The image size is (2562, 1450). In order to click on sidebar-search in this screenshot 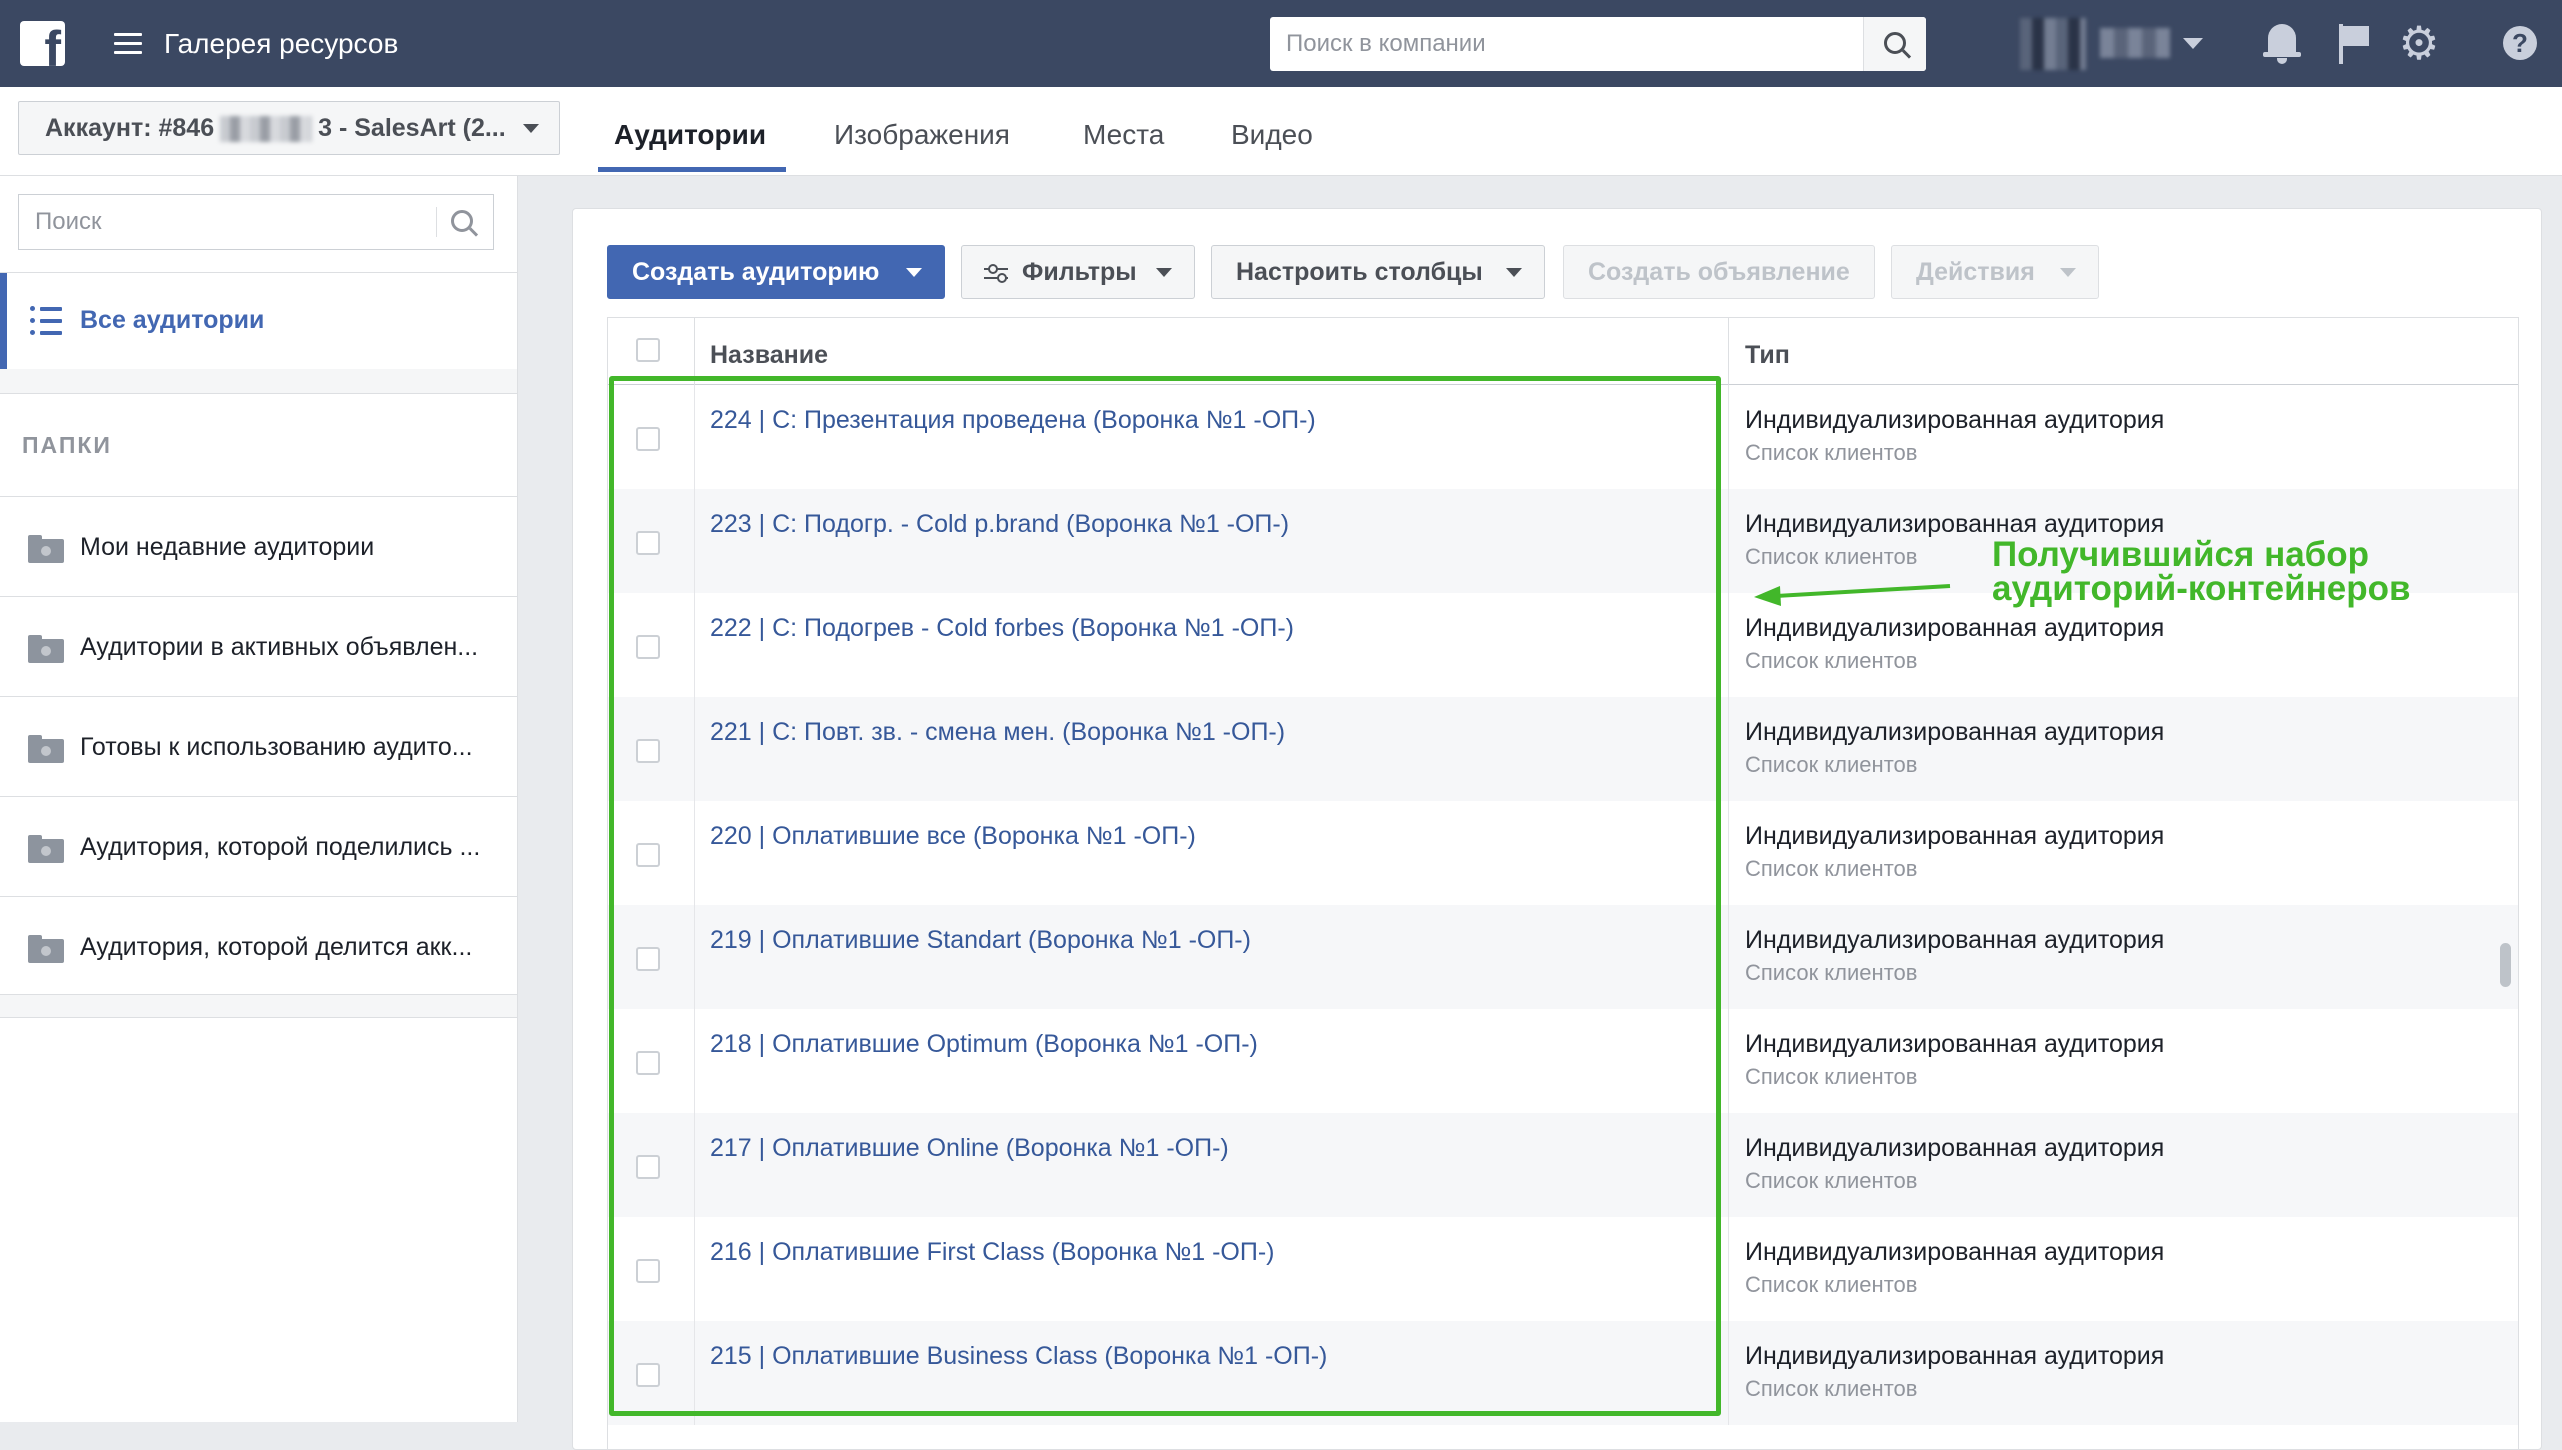, I will do `click(256, 222)`.